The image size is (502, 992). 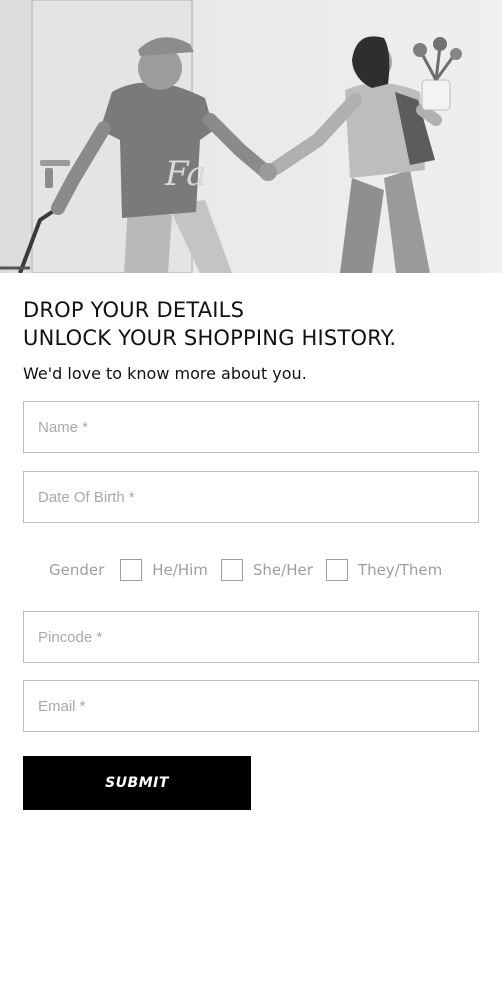 I want to click on gender-option-label: They/Them, so click(x=400, y=570).